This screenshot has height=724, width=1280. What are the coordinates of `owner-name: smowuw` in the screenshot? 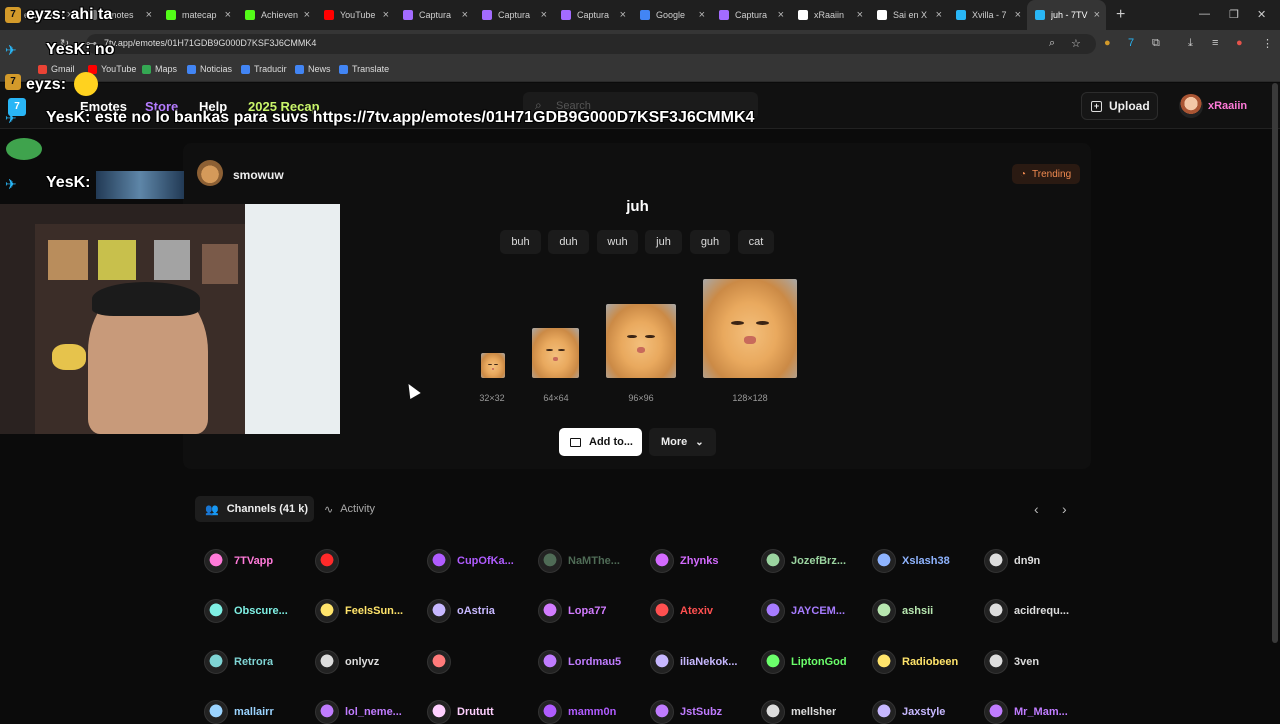 It's located at (258, 175).